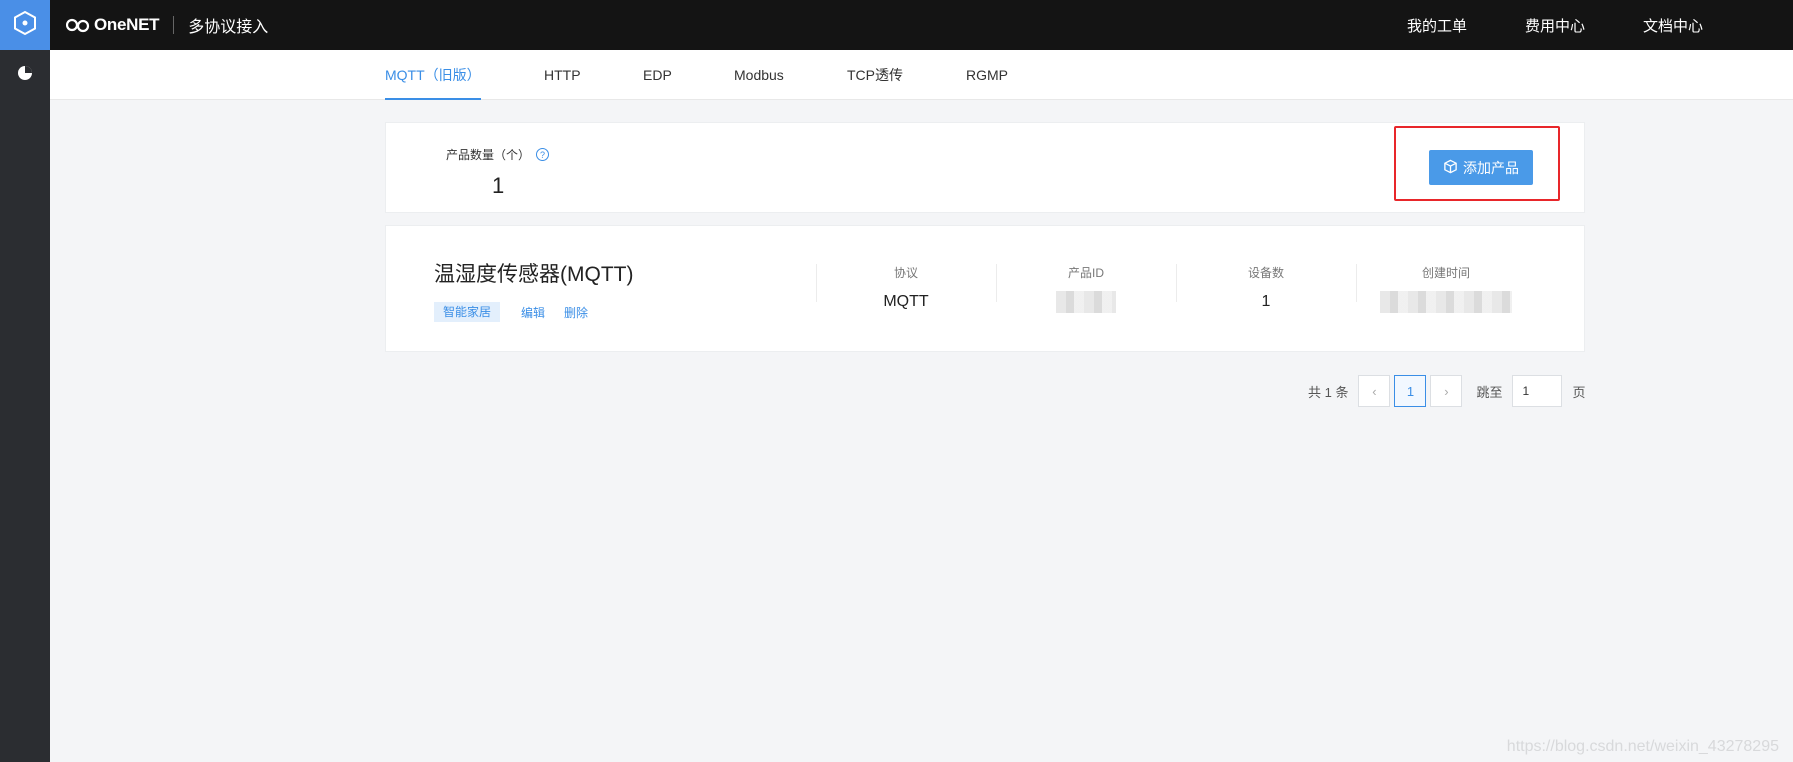 The width and height of the screenshot is (1793, 762). Describe the element at coordinates (906, 301) in the screenshot. I see `protocol-value: MQTT` at that location.